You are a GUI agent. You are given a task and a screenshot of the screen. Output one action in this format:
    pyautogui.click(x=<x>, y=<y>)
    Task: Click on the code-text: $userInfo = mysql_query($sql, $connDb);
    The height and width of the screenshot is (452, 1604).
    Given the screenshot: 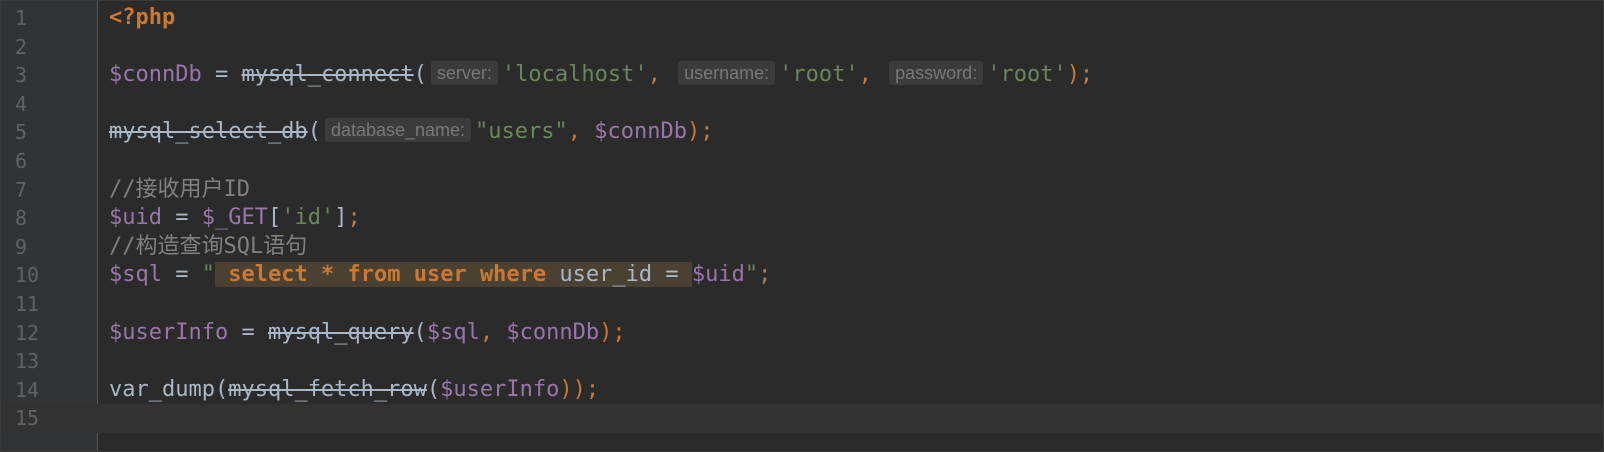 What is the action you would take?
    pyautogui.click(x=367, y=333)
    